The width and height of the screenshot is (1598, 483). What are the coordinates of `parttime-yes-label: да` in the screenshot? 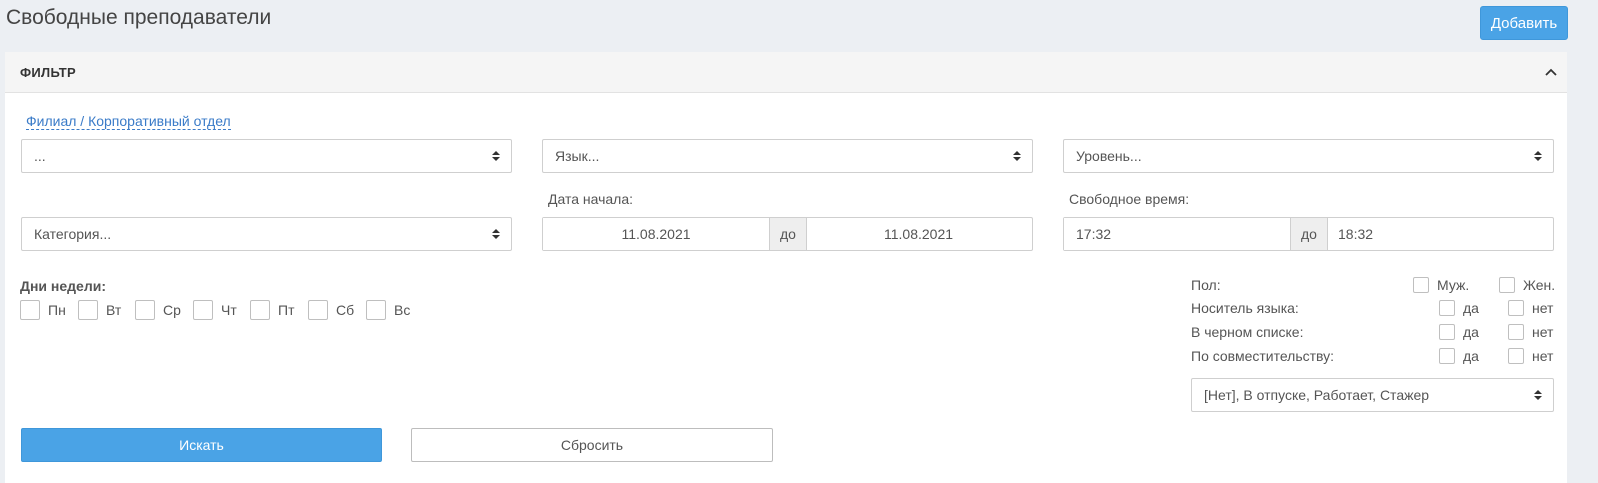 It's located at (1471, 356).